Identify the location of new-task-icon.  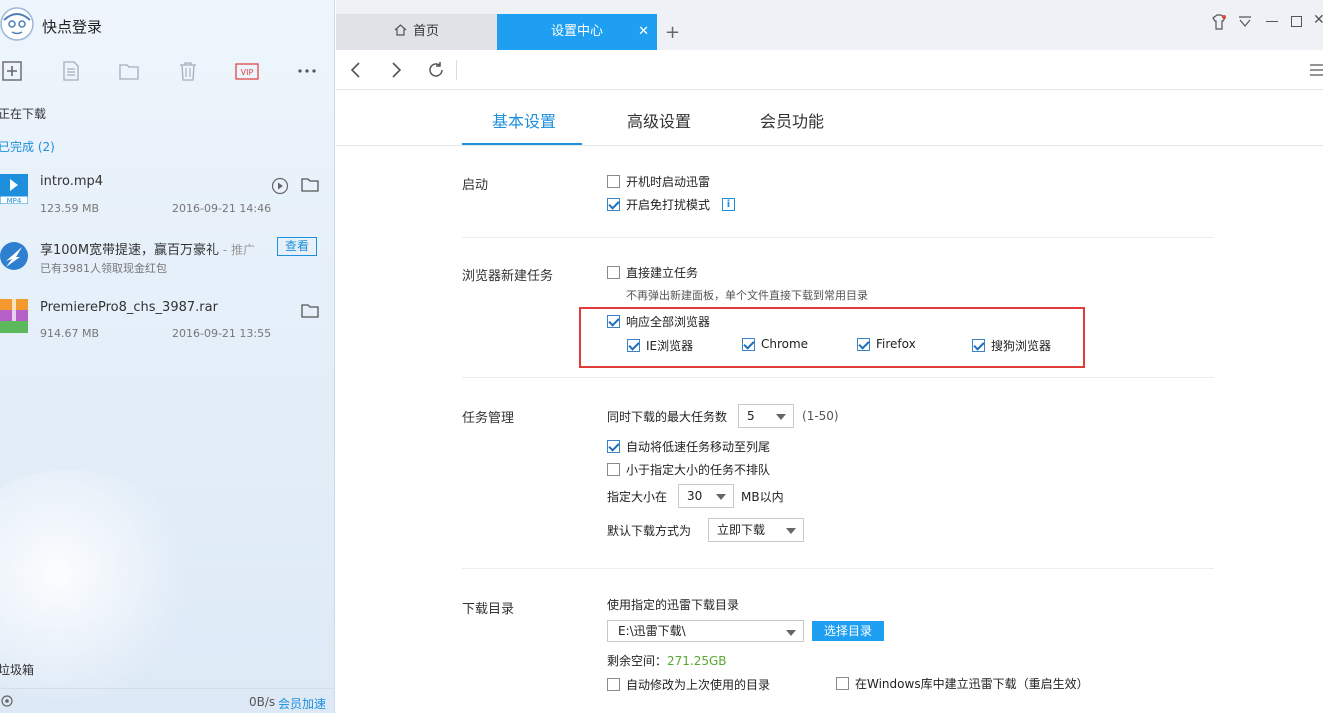
(12, 71).